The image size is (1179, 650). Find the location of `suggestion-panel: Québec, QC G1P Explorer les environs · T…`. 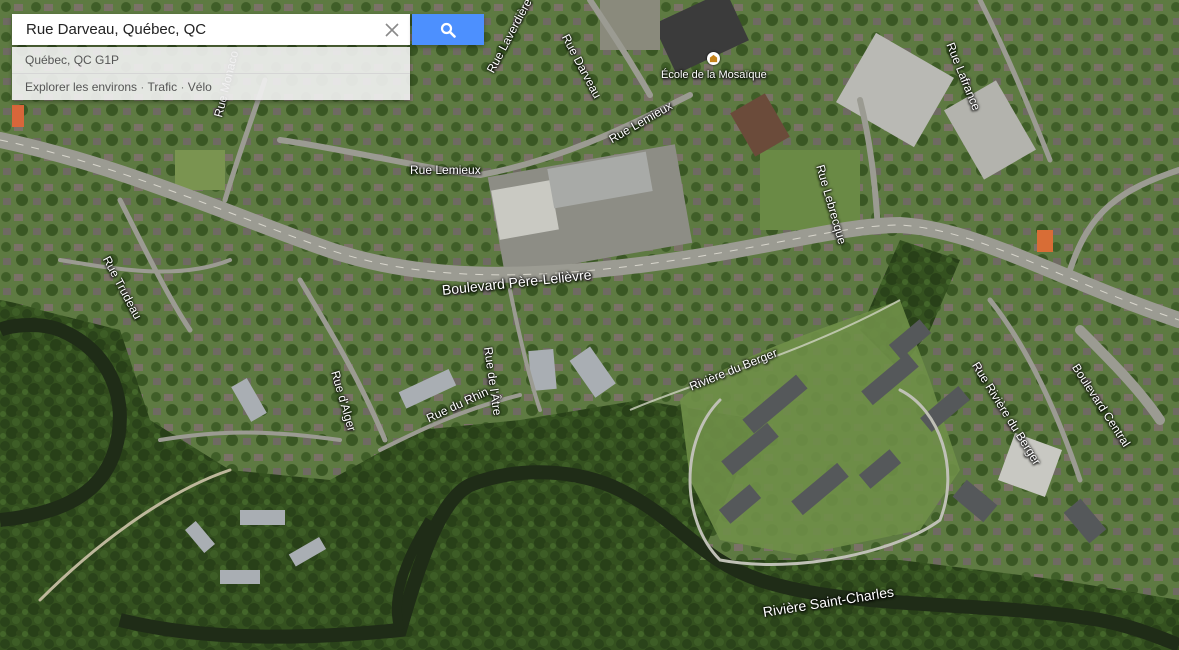

suggestion-panel: Québec, QC G1P Explorer les environs · T… is located at coordinates (211, 73).